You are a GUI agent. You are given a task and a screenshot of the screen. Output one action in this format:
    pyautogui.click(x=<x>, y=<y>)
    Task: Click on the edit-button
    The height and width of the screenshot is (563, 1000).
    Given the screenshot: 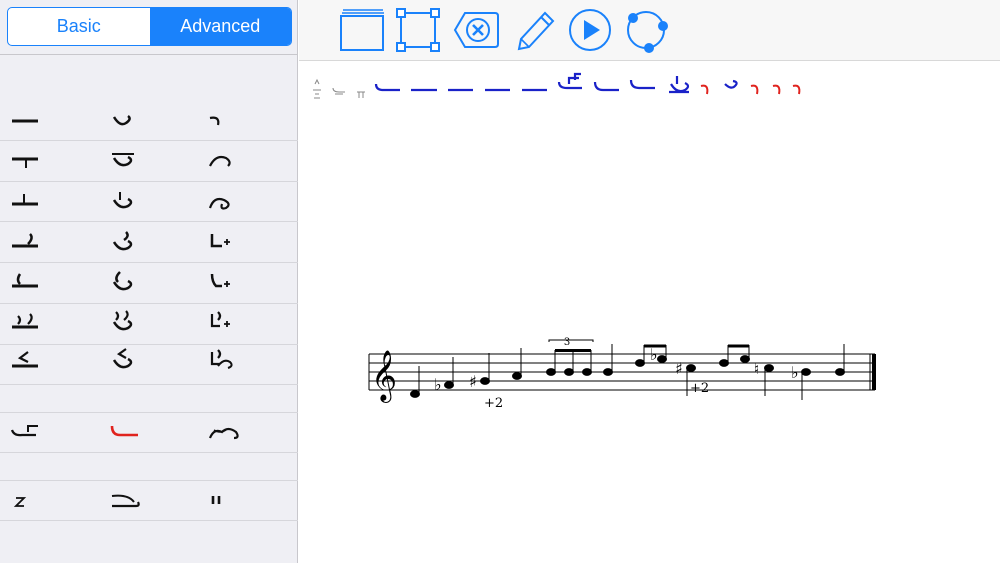 What is the action you would take?
    pyautogui.click(x=534, y=30)
    